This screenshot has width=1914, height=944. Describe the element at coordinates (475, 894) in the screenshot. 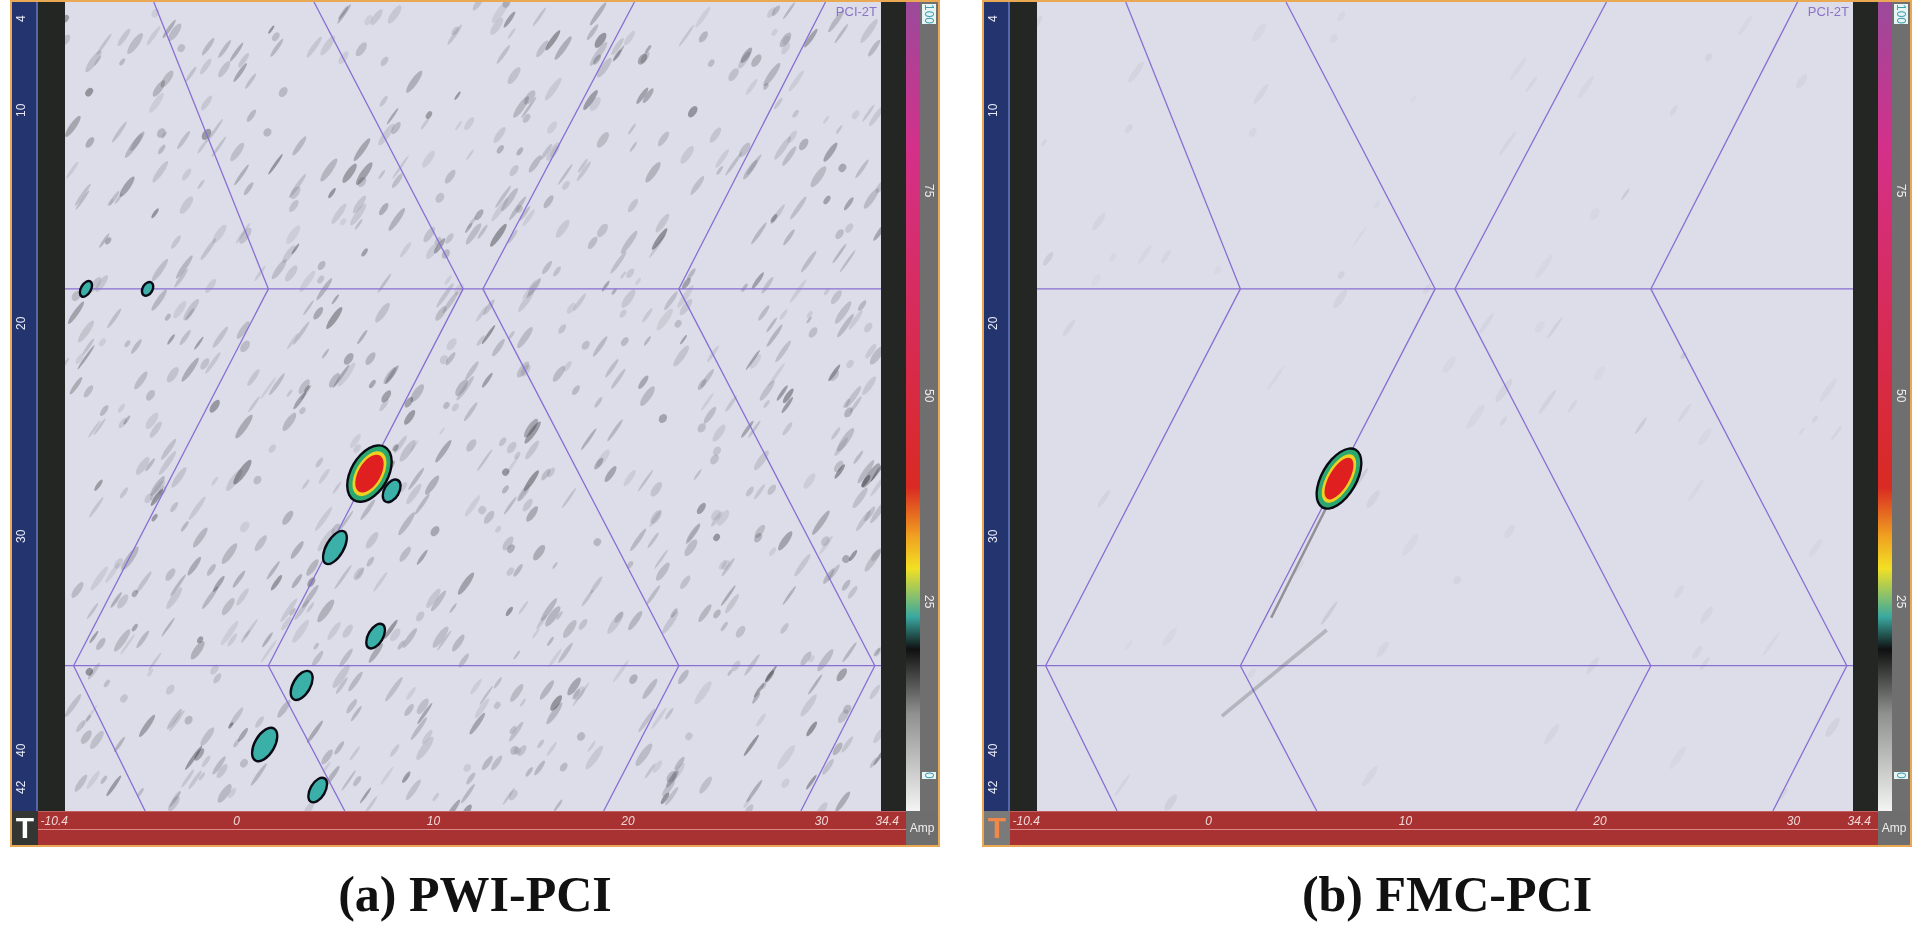

I see `figure-caption: (a) PWI-PCI` at that location.